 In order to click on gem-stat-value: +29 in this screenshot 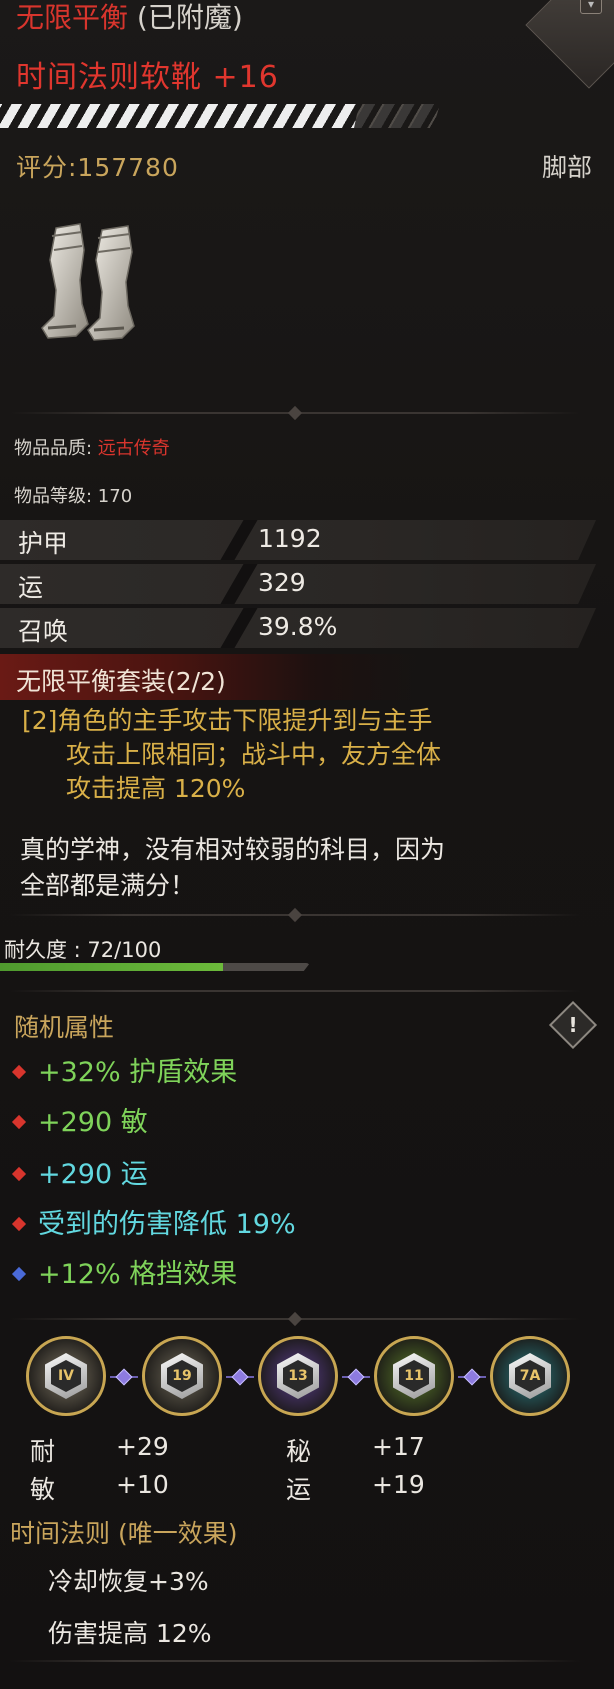, I will do `click(142, 1446)`.